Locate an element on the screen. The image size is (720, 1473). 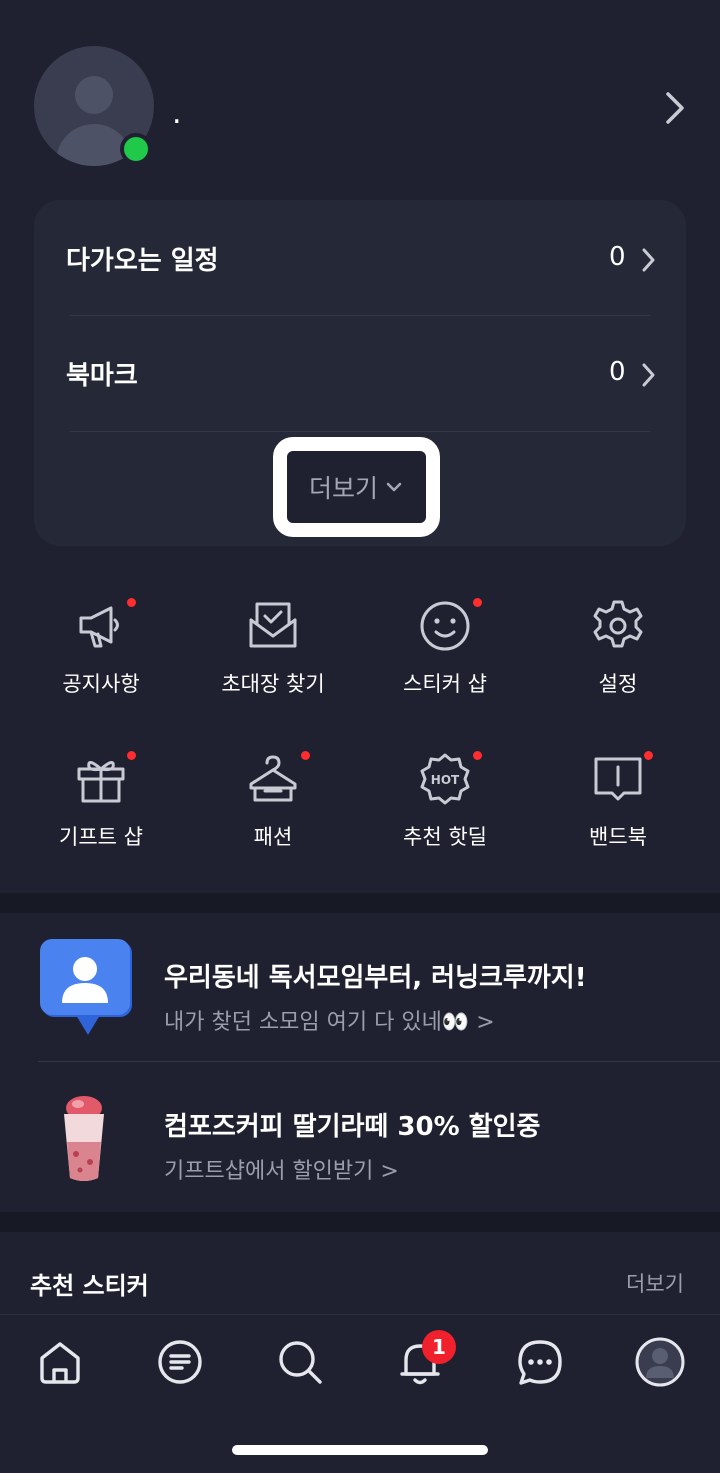
home-indicator is located at coordinates (360, 1450).